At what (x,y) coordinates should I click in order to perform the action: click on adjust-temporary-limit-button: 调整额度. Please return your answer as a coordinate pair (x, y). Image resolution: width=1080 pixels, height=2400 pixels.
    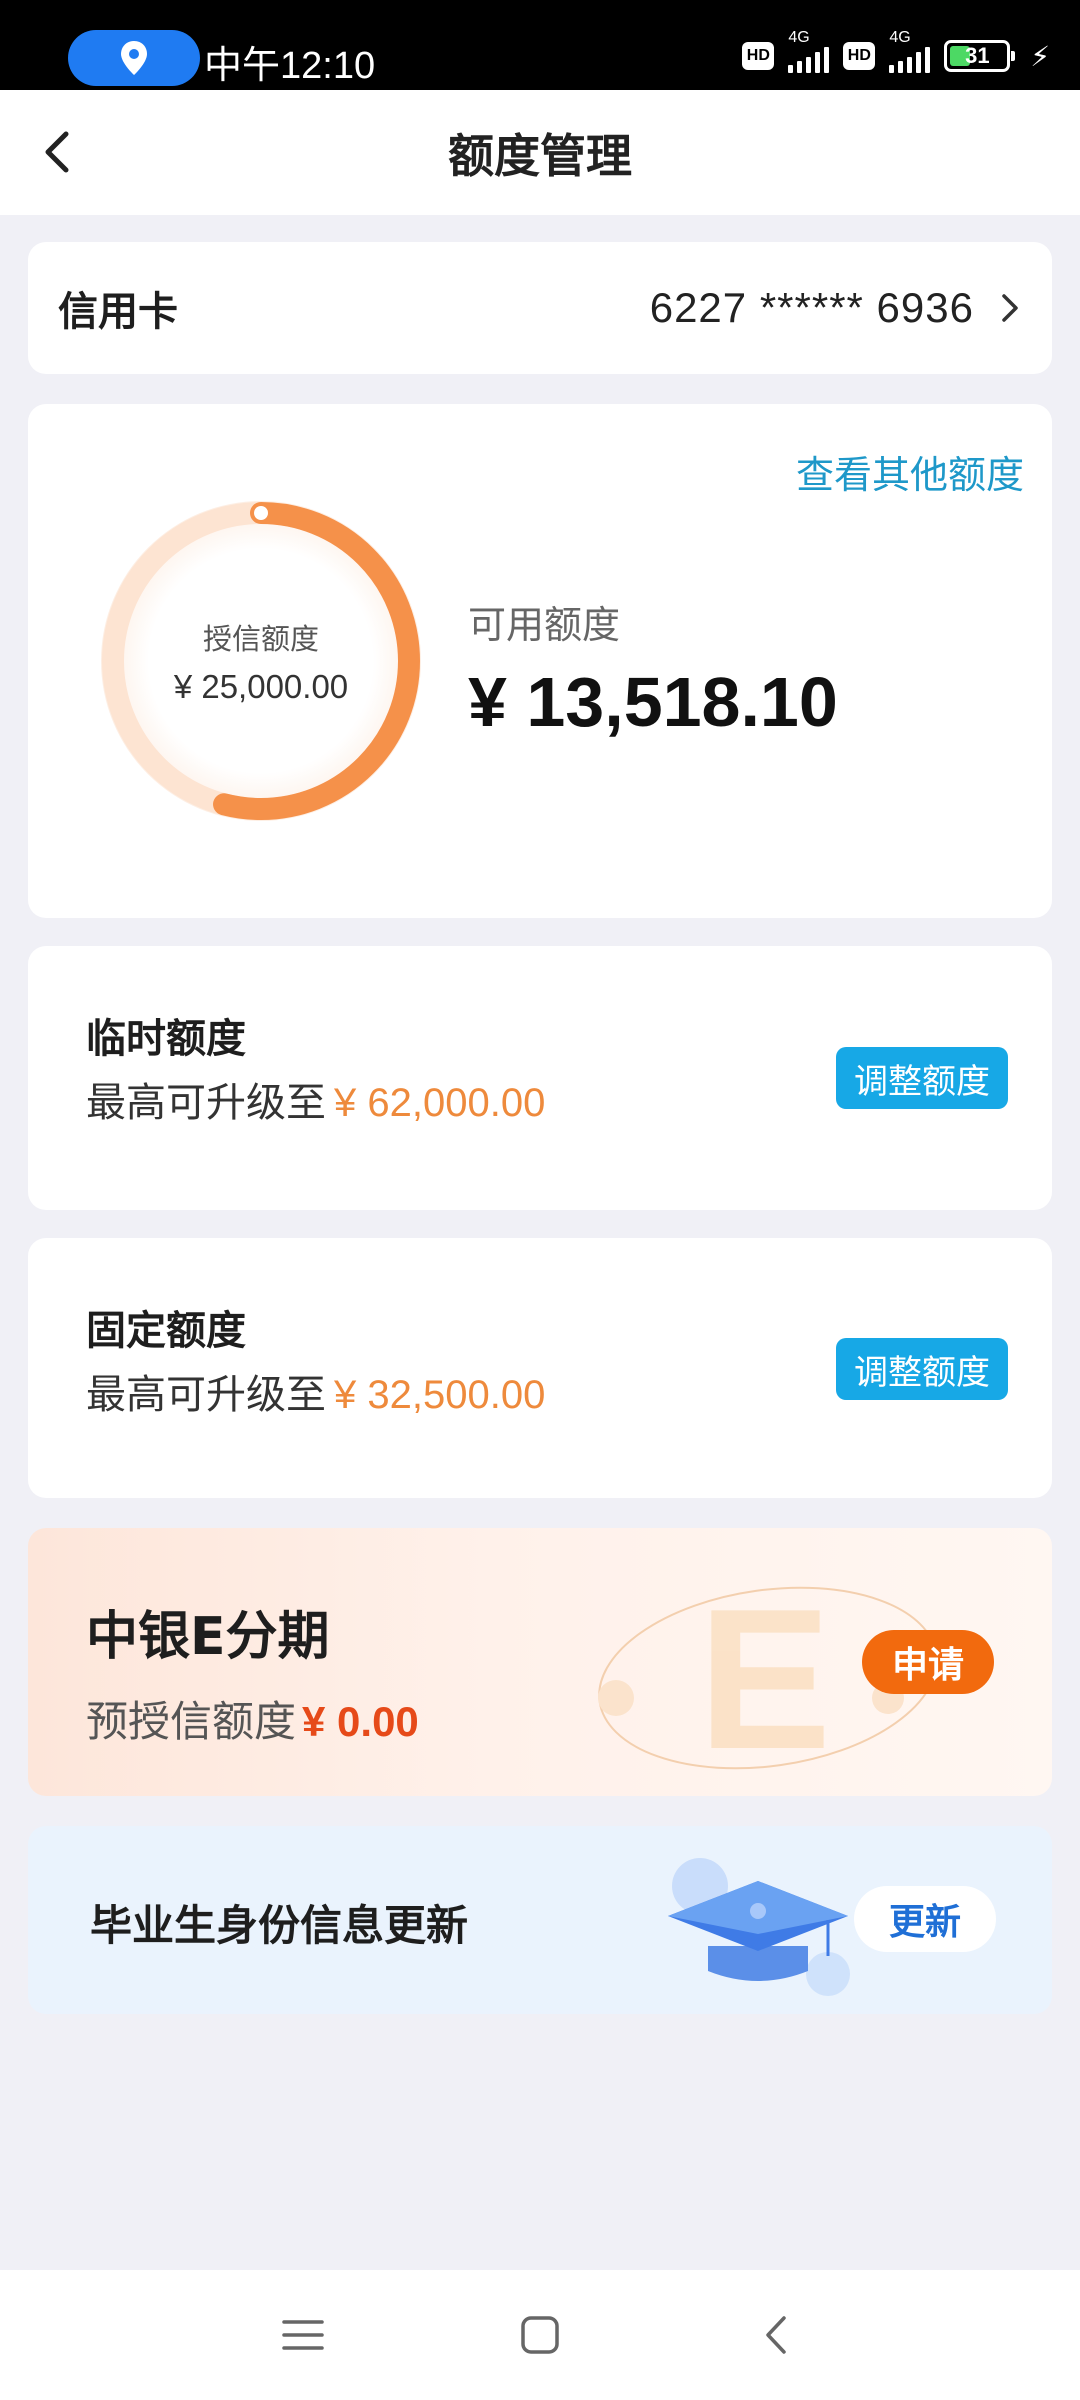
    Looking at the image, I should click on (922, 1078).